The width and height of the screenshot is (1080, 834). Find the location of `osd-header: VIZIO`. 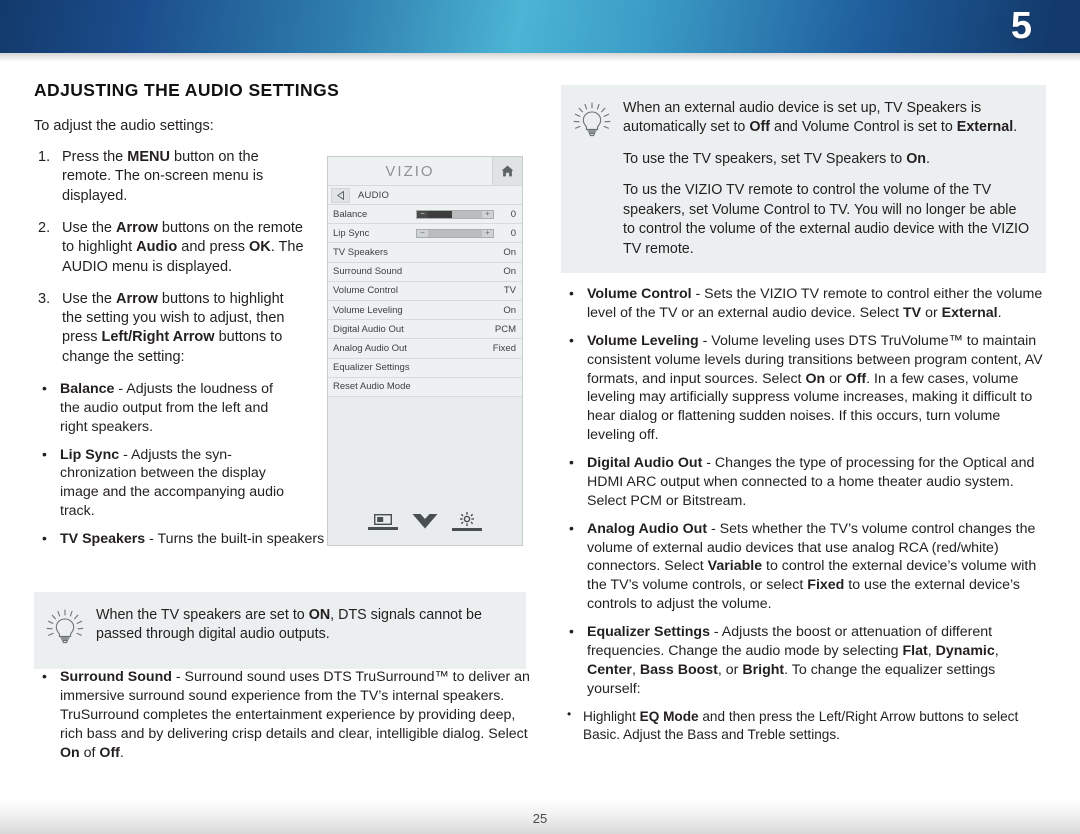

osd-header: VIZIO is located at coordinates (425, 171).